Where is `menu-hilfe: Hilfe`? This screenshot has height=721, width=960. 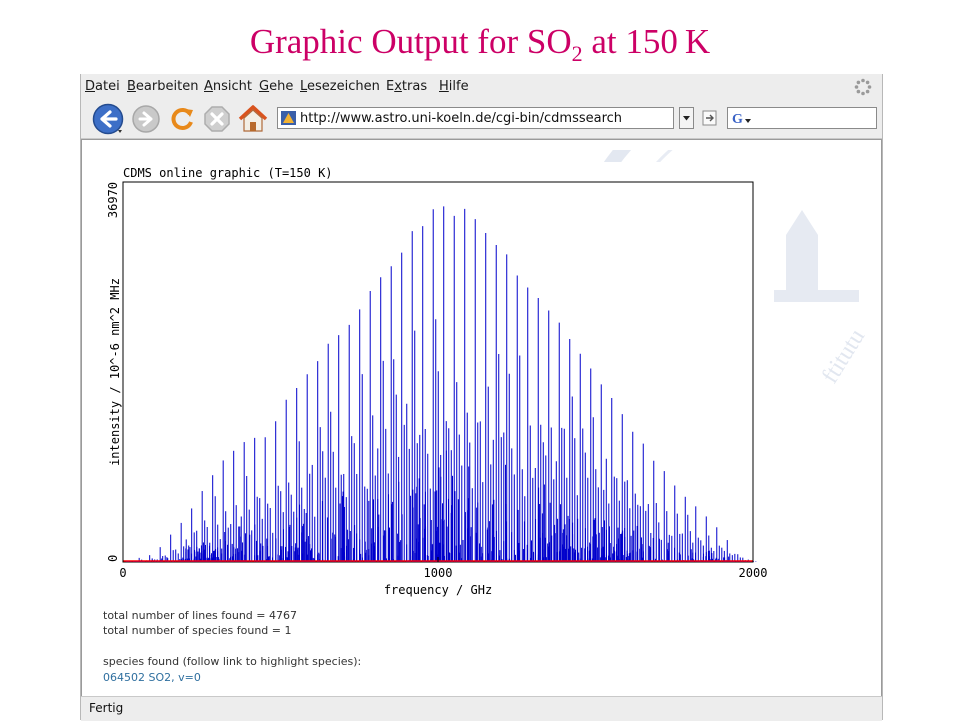
menu-hilfe: Hilfe is located at coordinates (454, 86).